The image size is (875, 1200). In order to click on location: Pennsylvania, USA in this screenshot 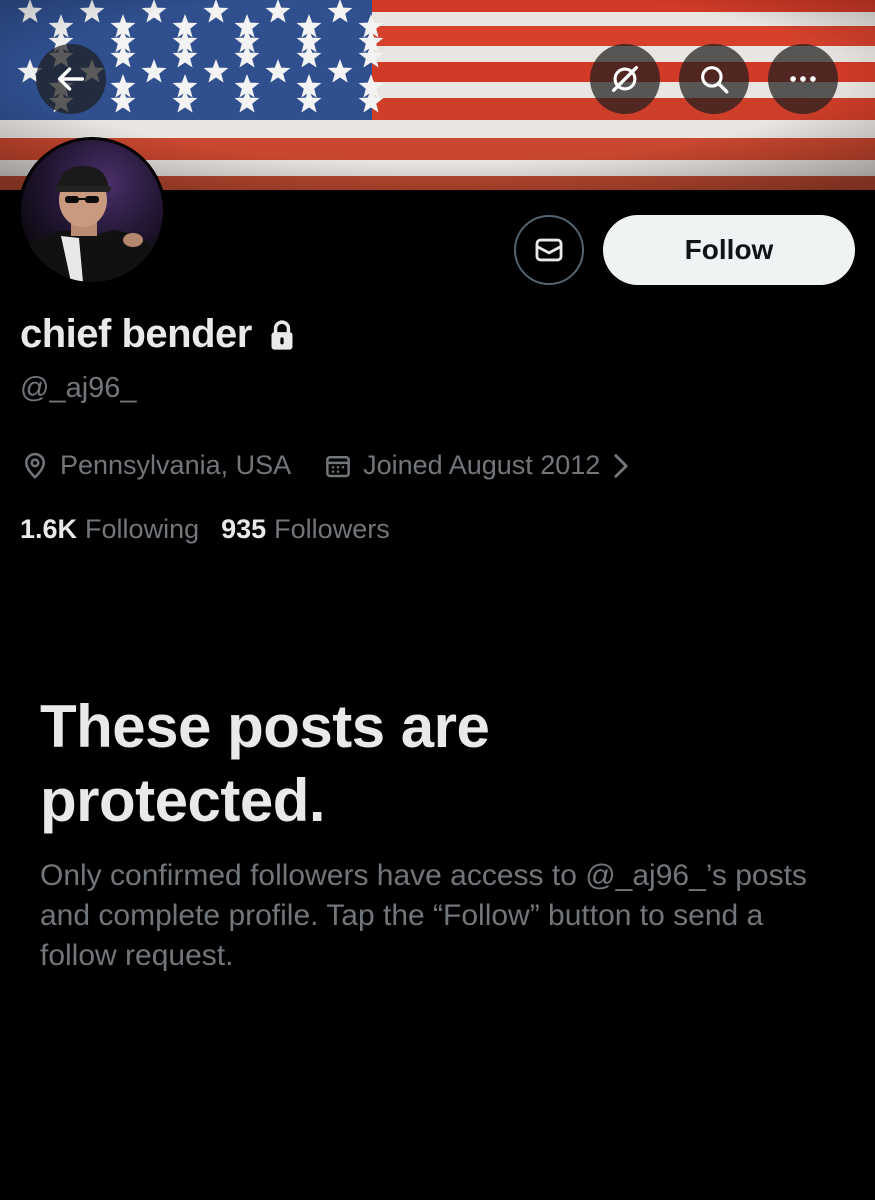, I will do `click(155, 465)`.